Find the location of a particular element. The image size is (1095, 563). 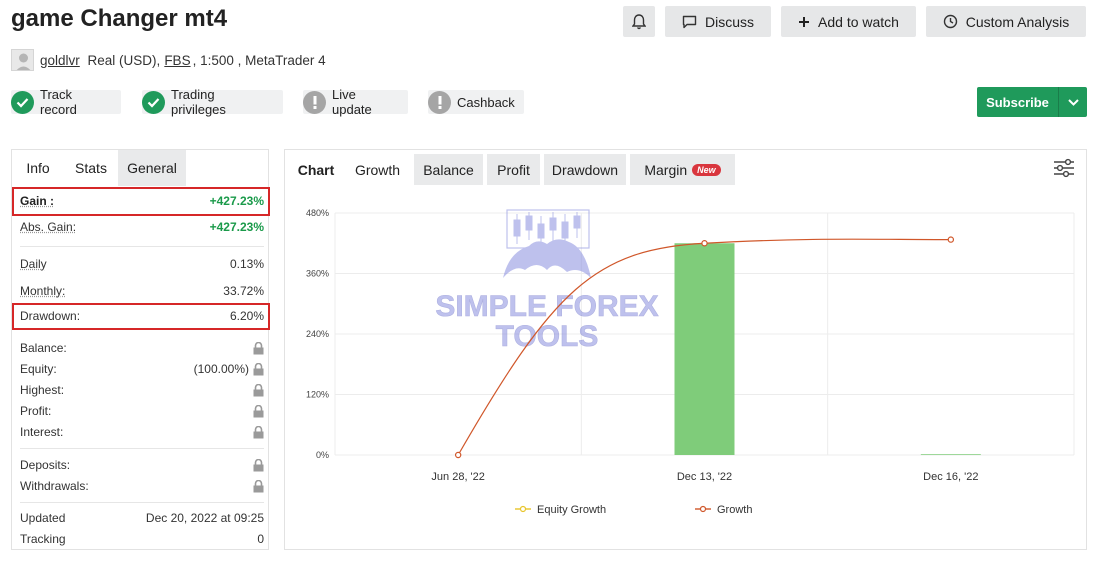

monthly-value: 33.72% is located at coordinates (243, 291).